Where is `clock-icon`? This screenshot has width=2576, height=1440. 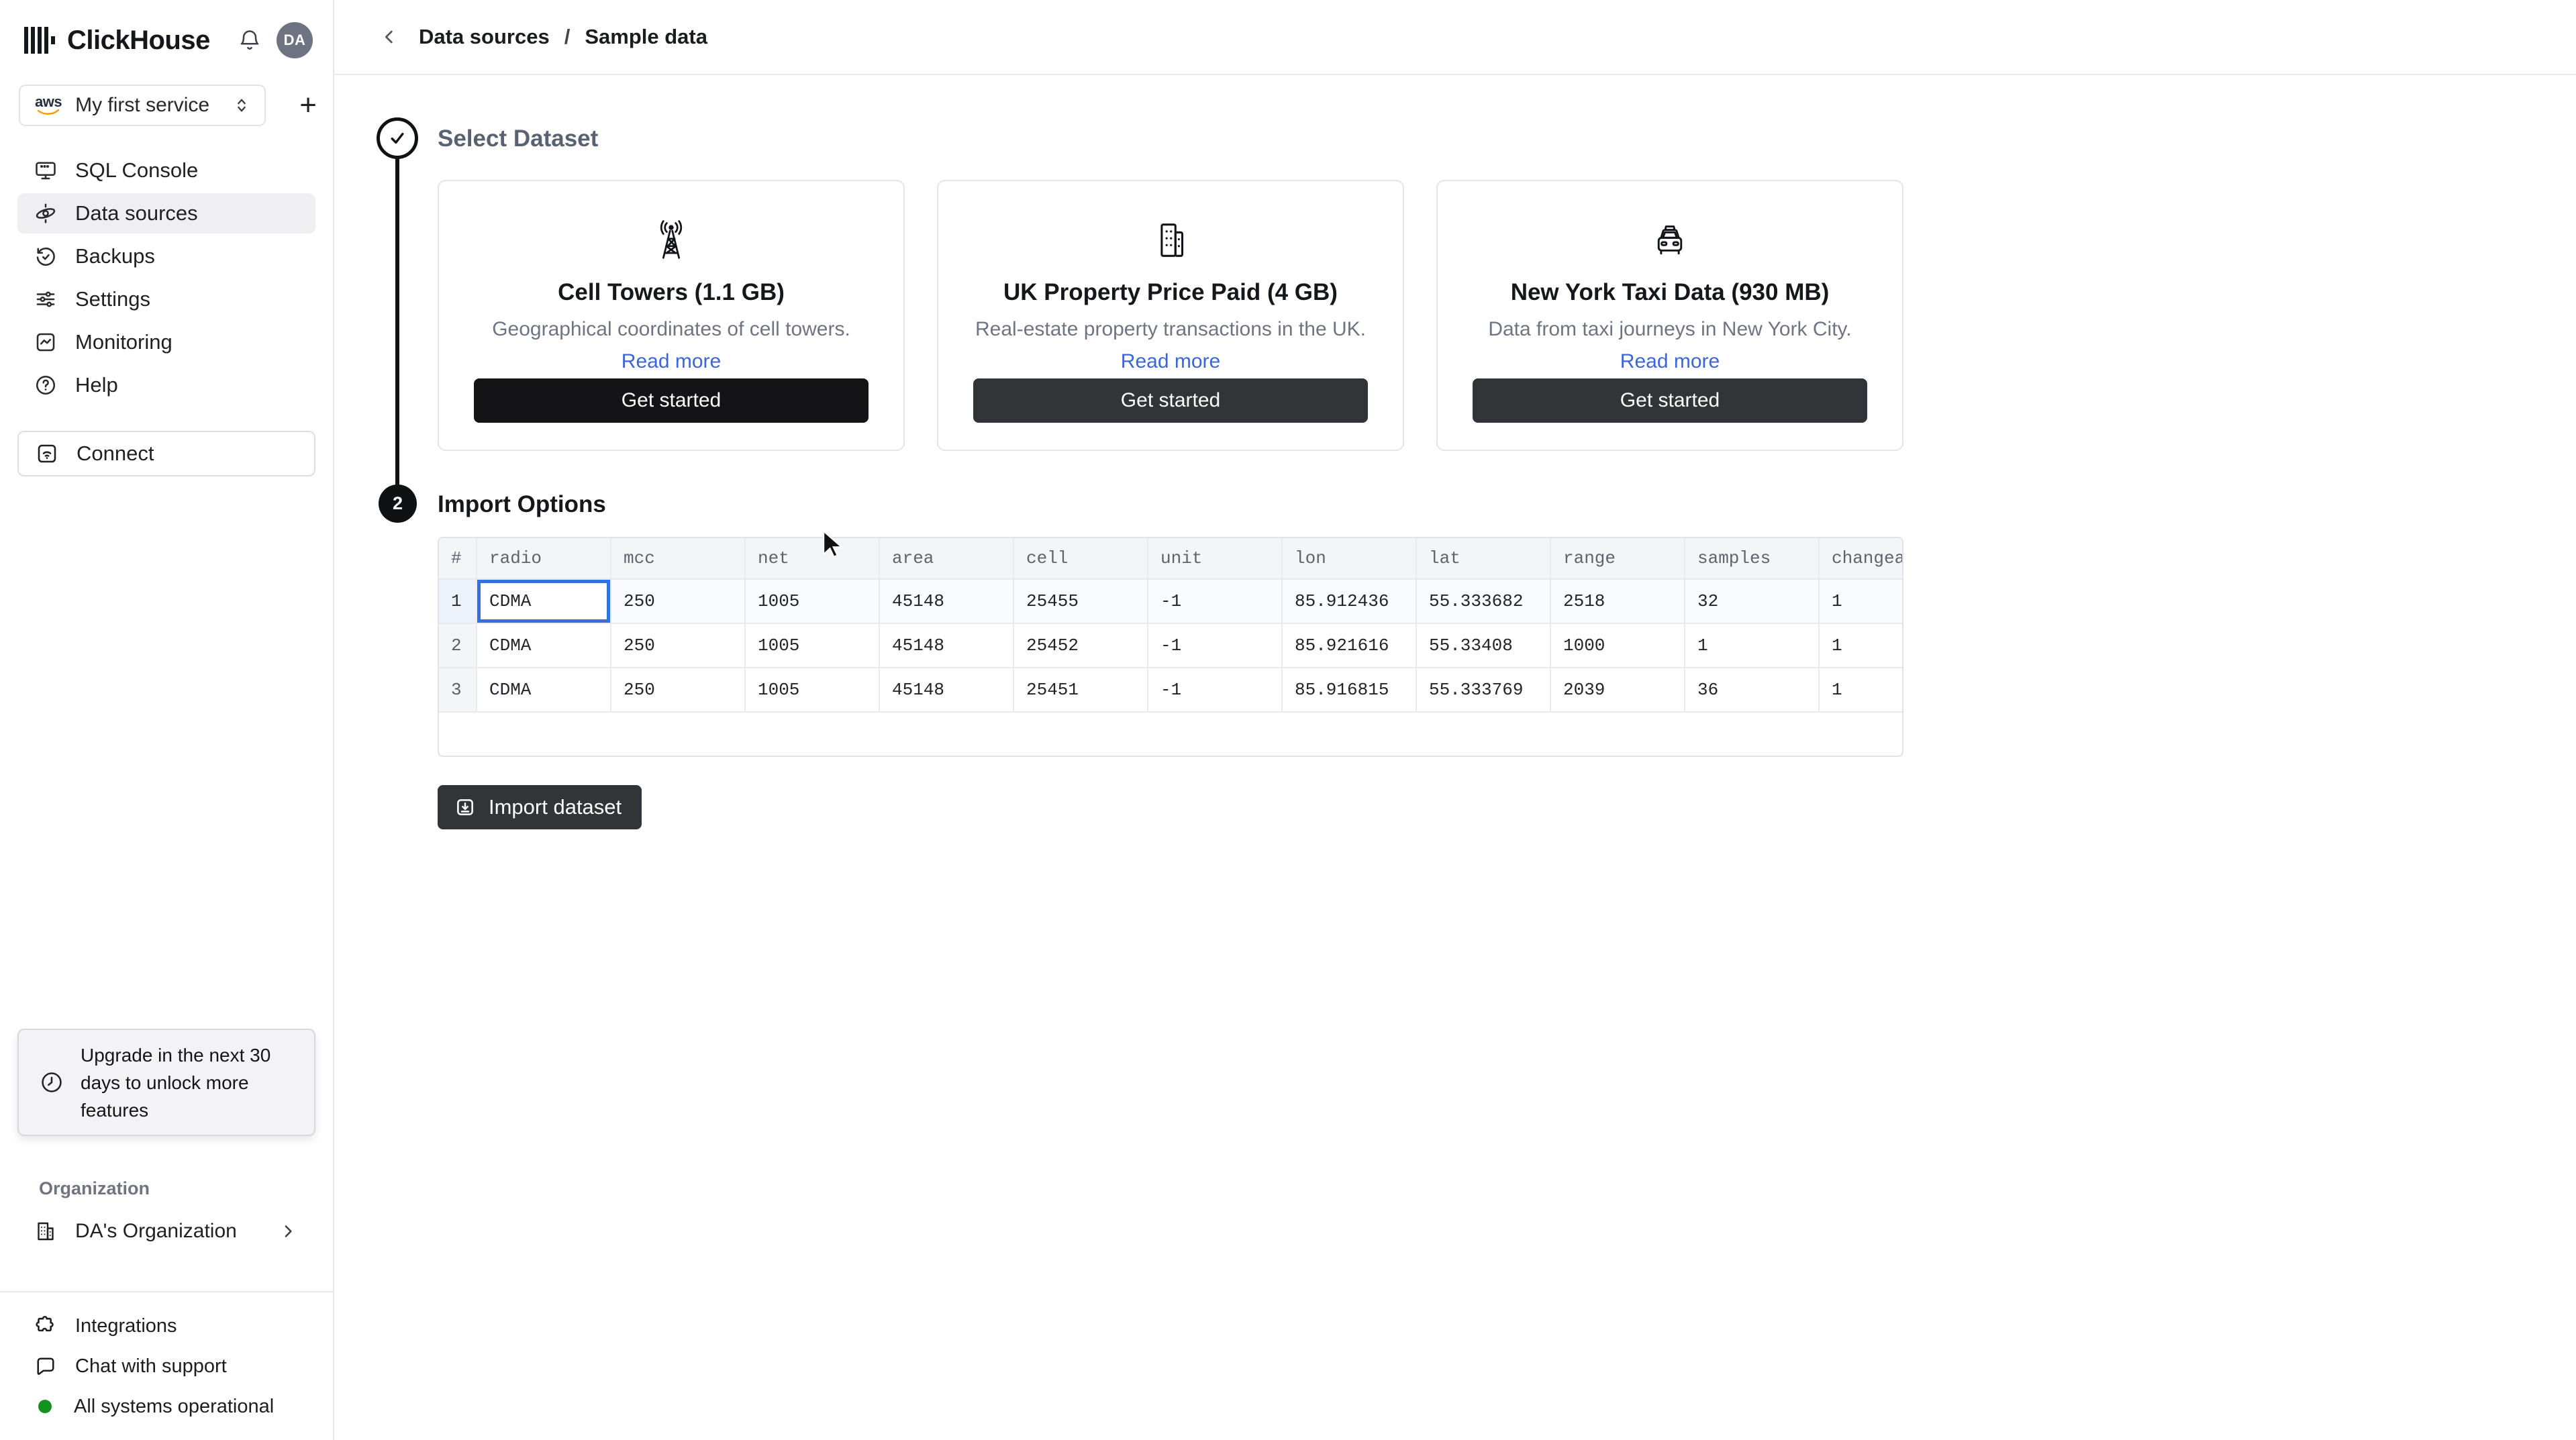 clock-icon is located at coordinates (51, 1082).